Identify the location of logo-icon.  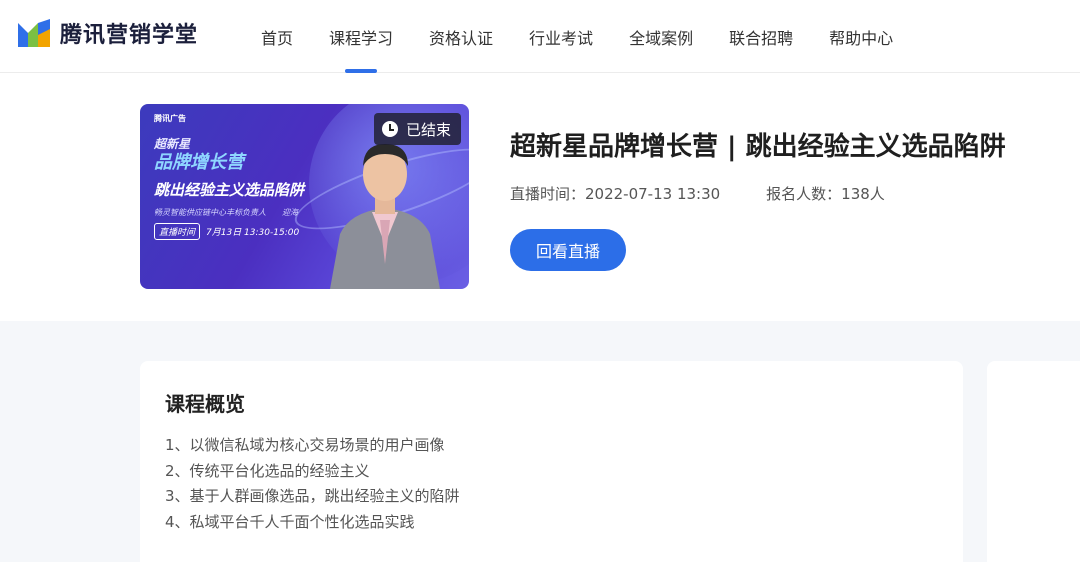
(34, 33).